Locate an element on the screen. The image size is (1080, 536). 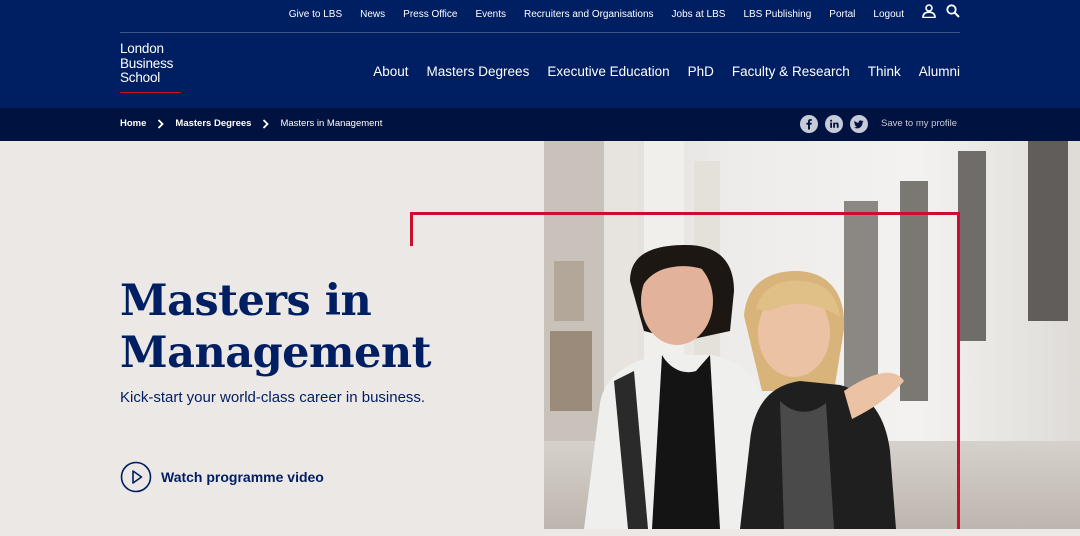
watch-video-button: Watch programme video is located at coordinates (222, 477).